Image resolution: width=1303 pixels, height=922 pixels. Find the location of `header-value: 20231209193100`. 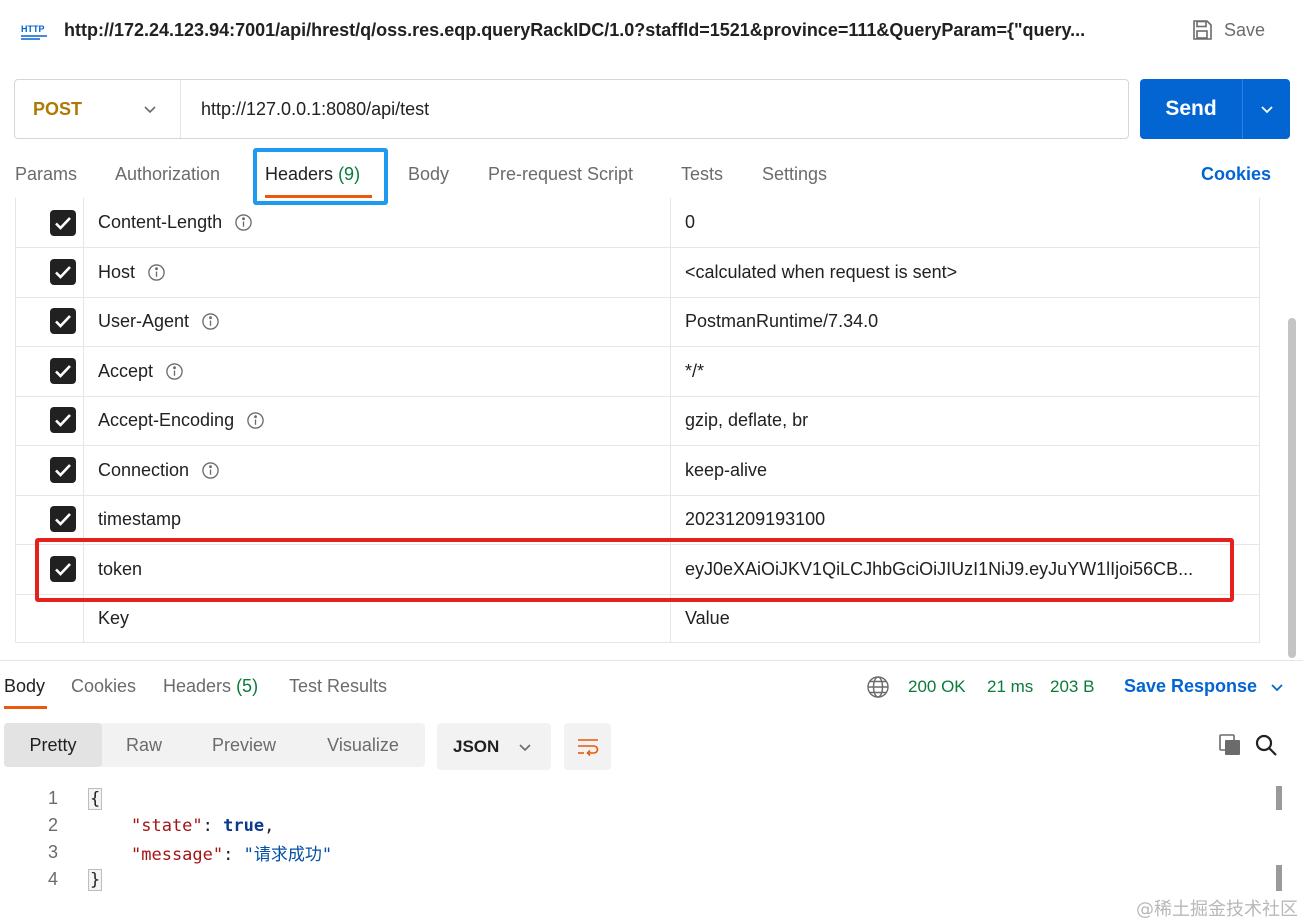

header-value: 20231209193100 is located at coordinates (965, 519).